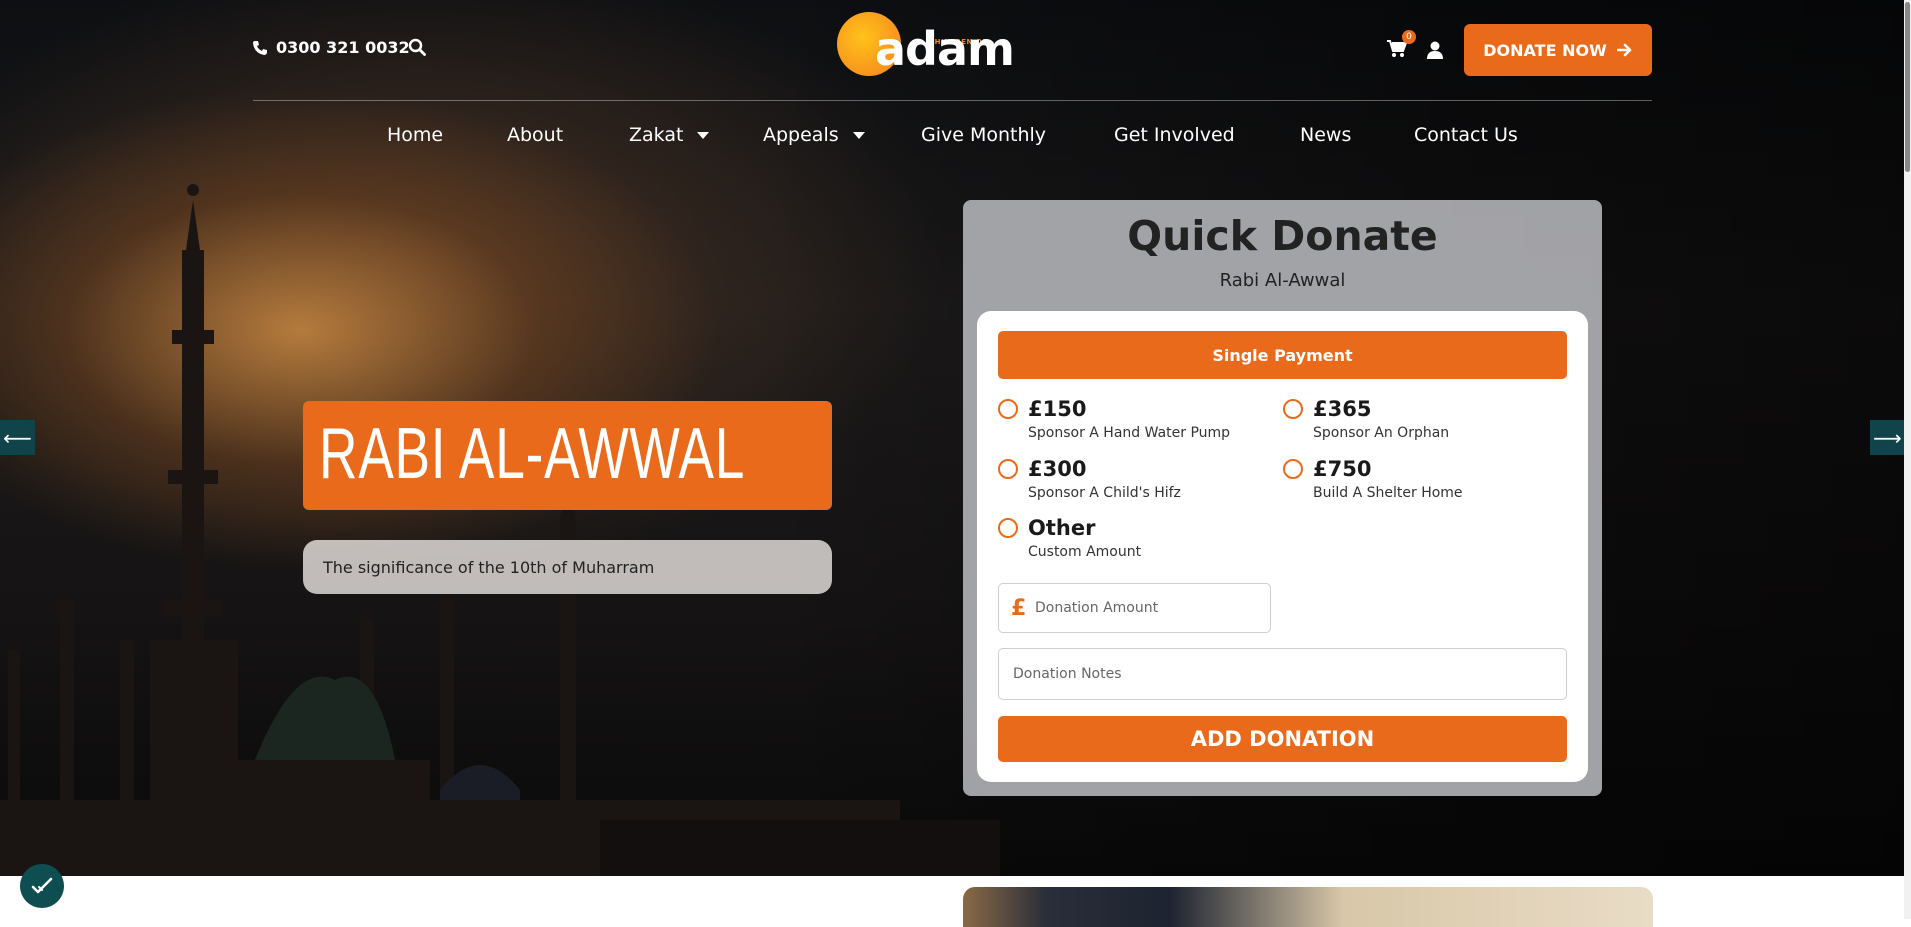 The width and height of the screenshot is (1911, 927). Describe the element at coordinates (656, 135) in the screenshot. I see `nav-label: Zakat` at that location.